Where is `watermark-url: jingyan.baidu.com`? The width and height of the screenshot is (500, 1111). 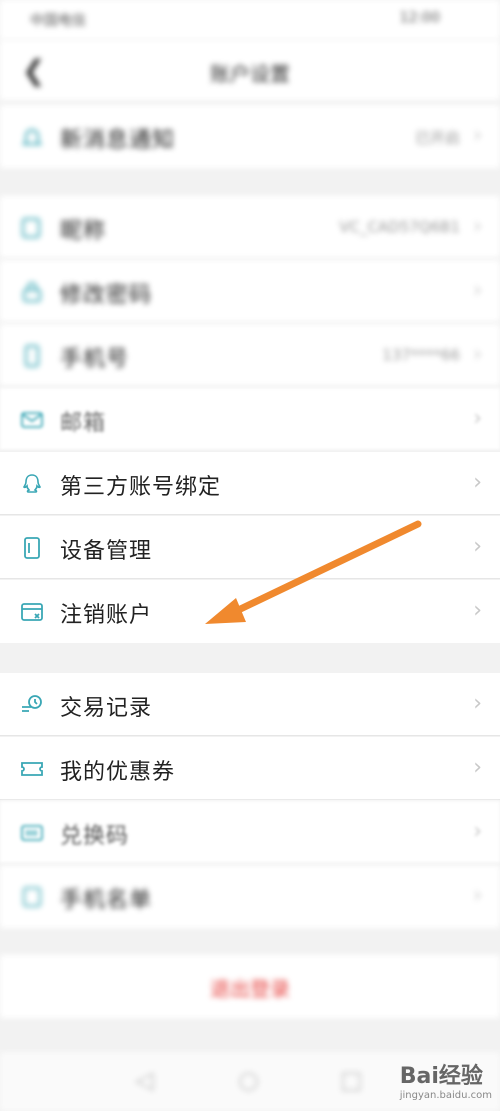
watermark-url: jingyan.baidu.com is located at coordinates (445, 1095).